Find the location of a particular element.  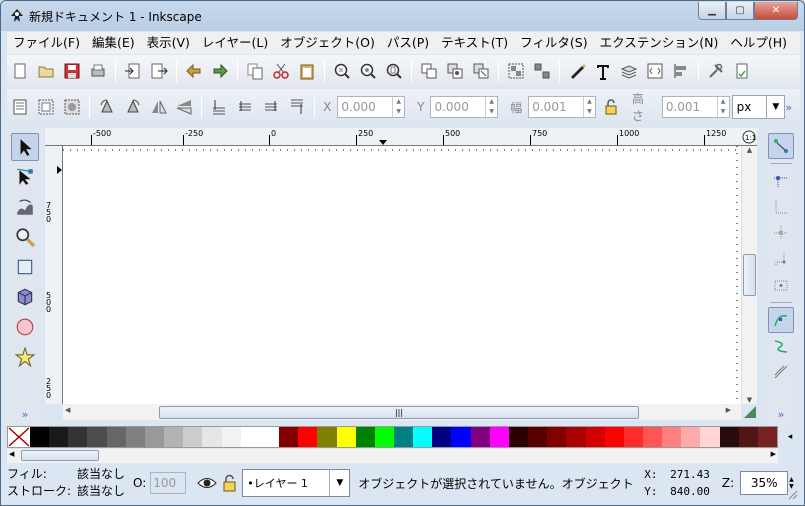

snap-bbox-button is located at coordinates (781, 181).